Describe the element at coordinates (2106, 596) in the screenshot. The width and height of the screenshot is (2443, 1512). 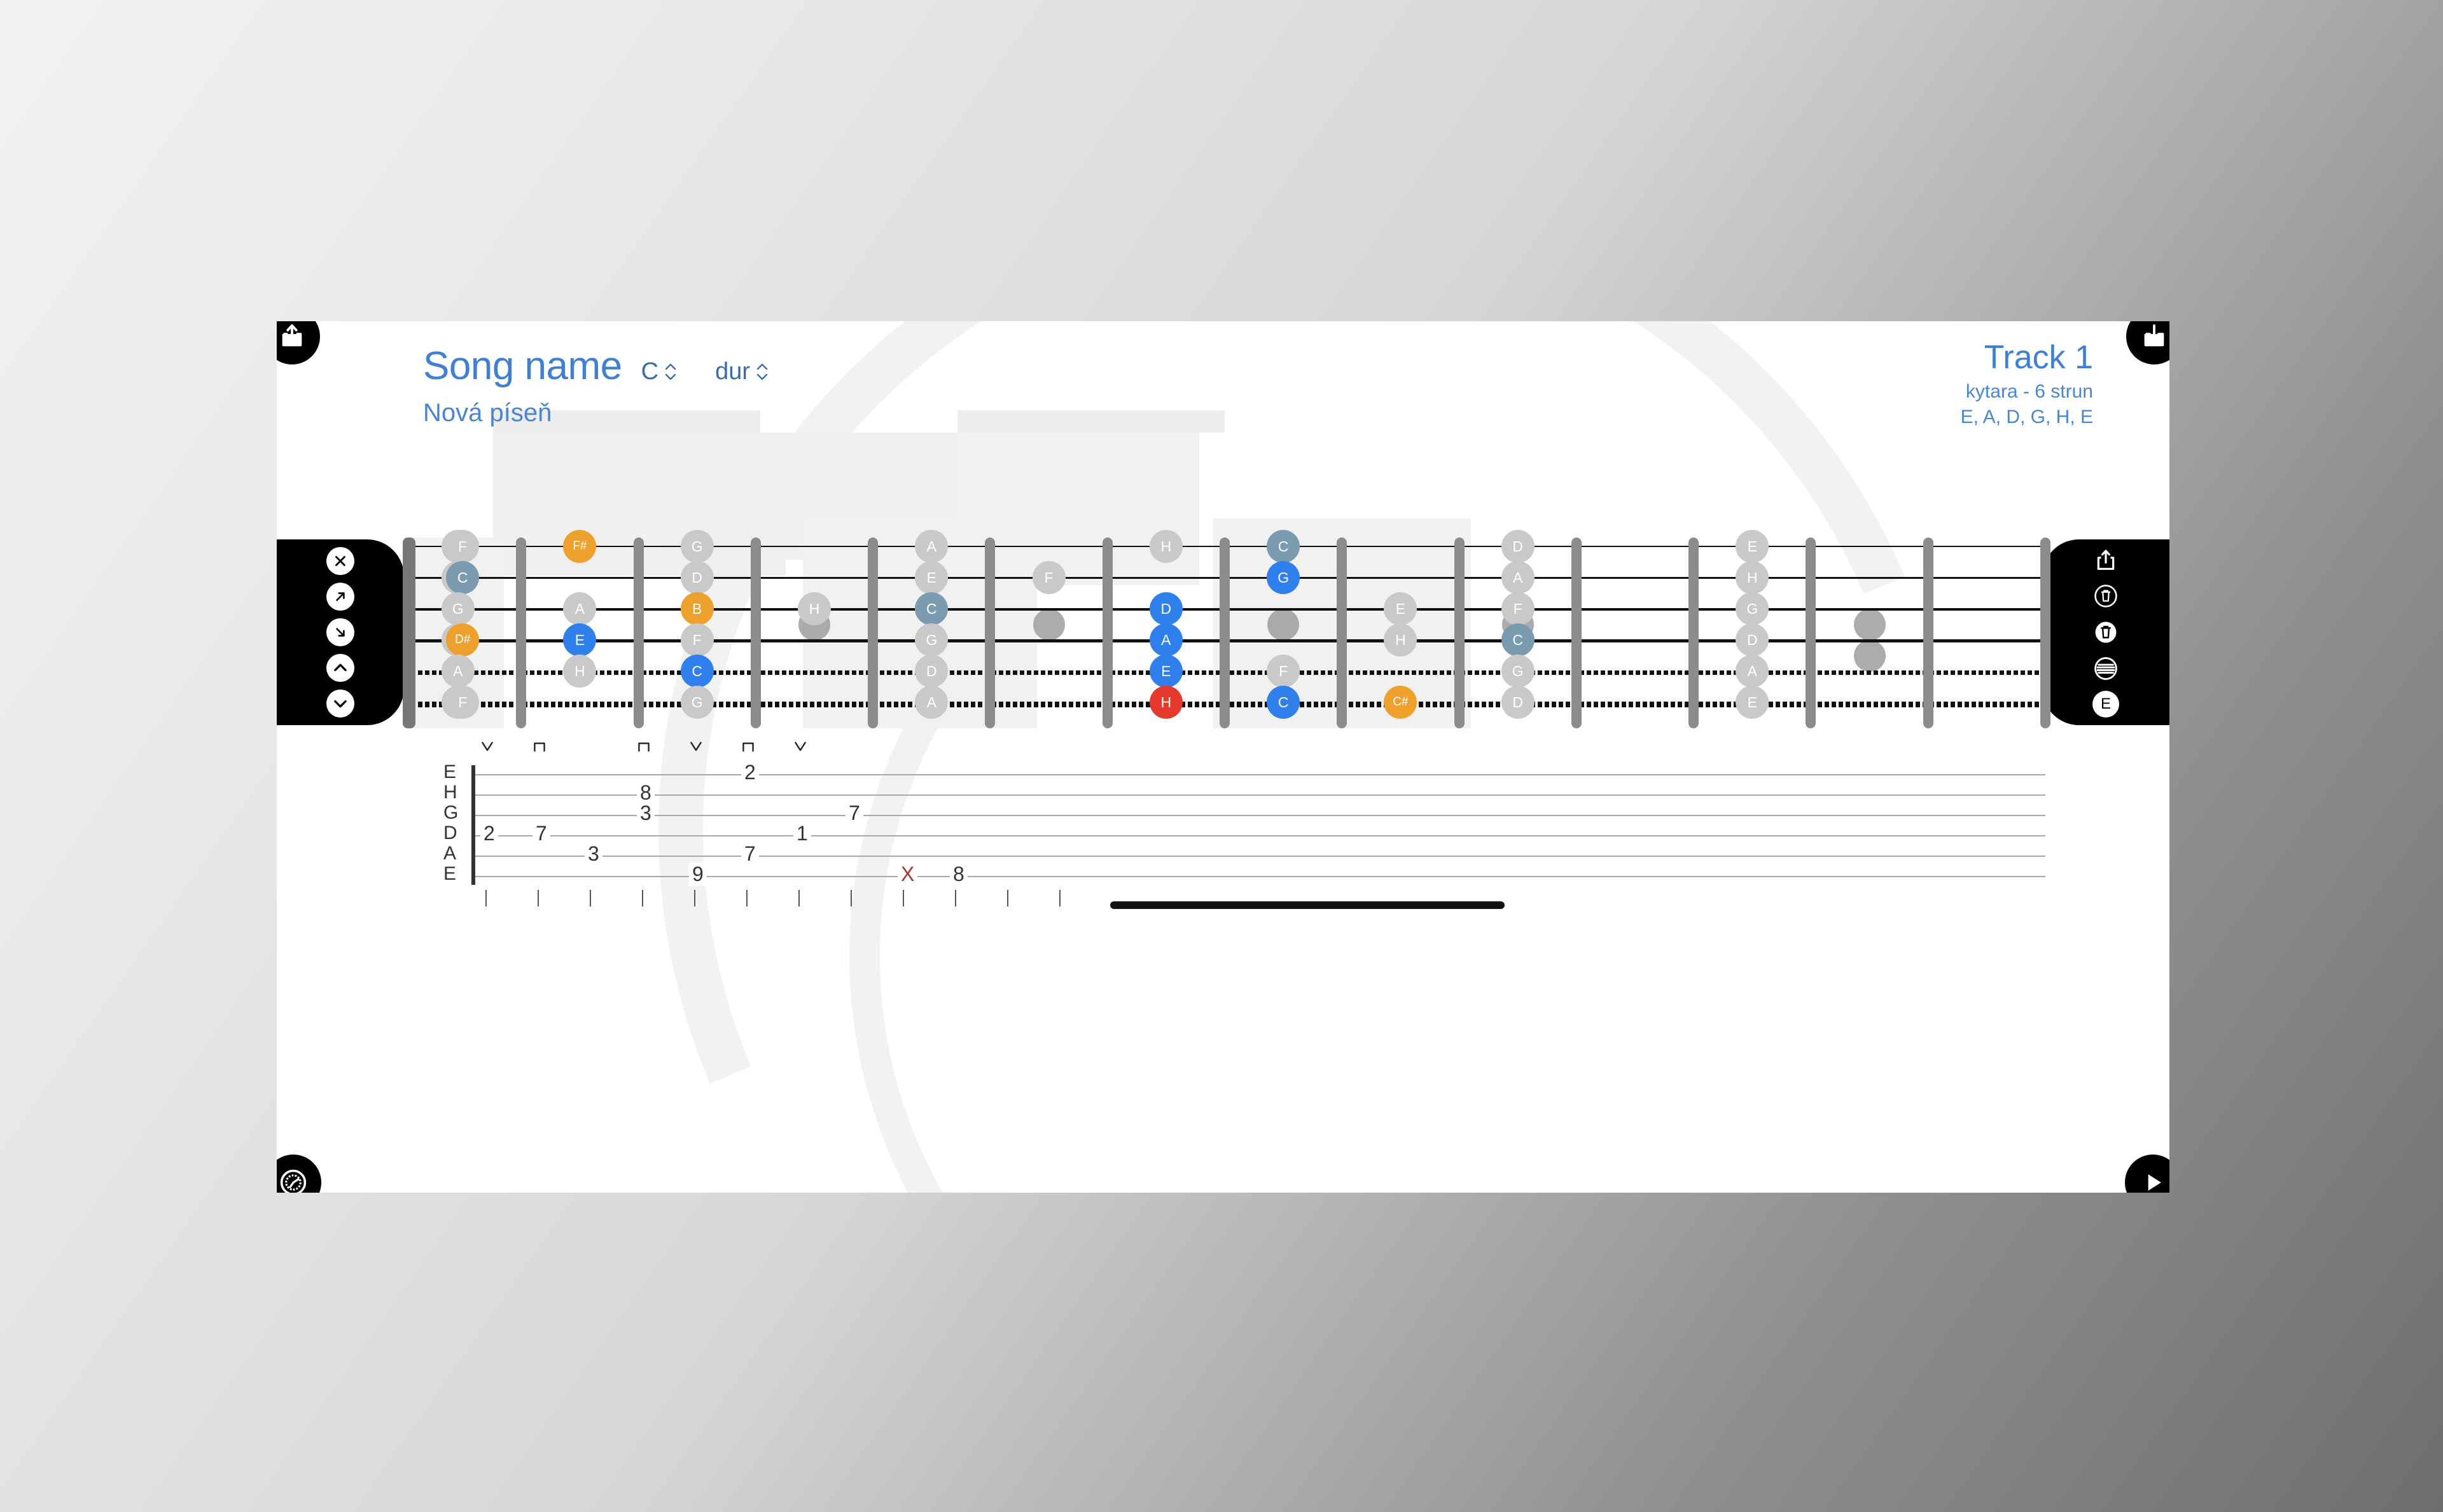
I see `trash-outline-icon` at that location.